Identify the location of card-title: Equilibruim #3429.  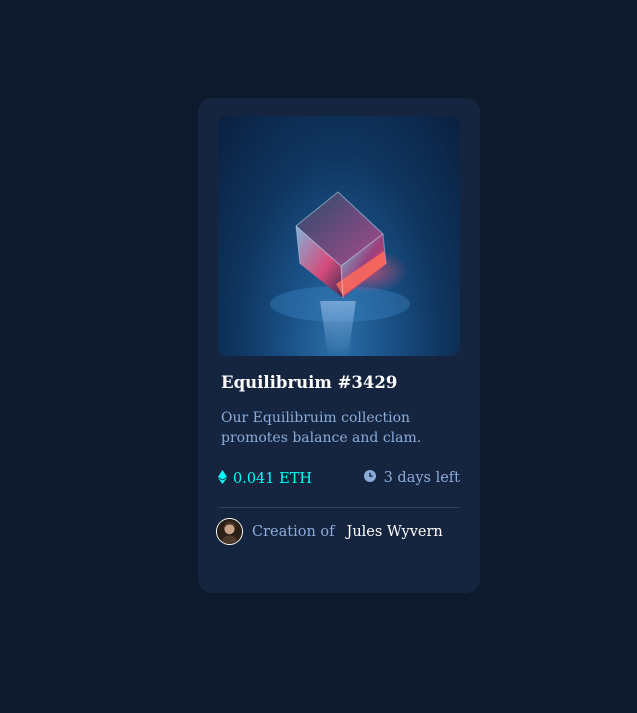
(309, 382).